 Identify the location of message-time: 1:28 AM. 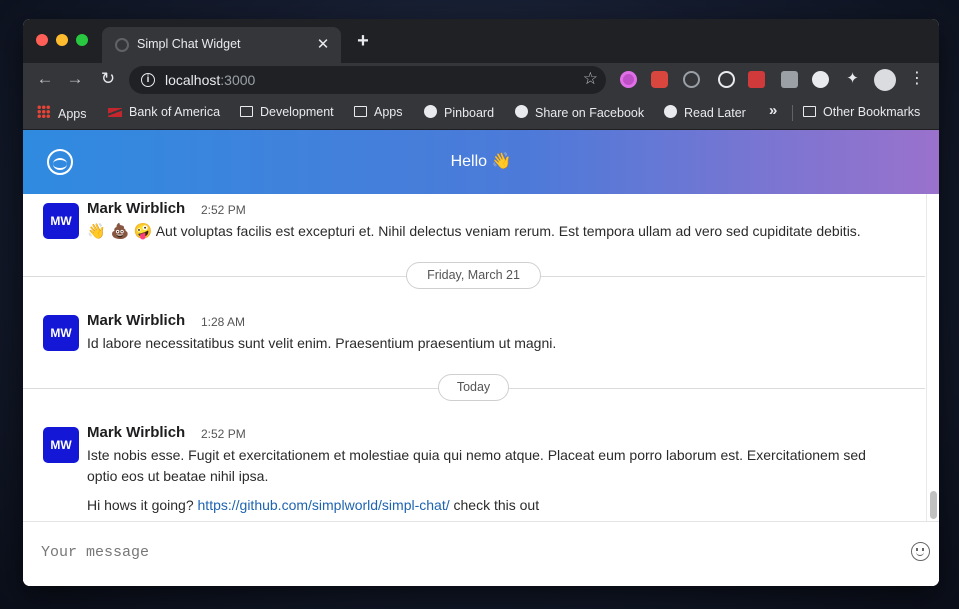
(223, 322).